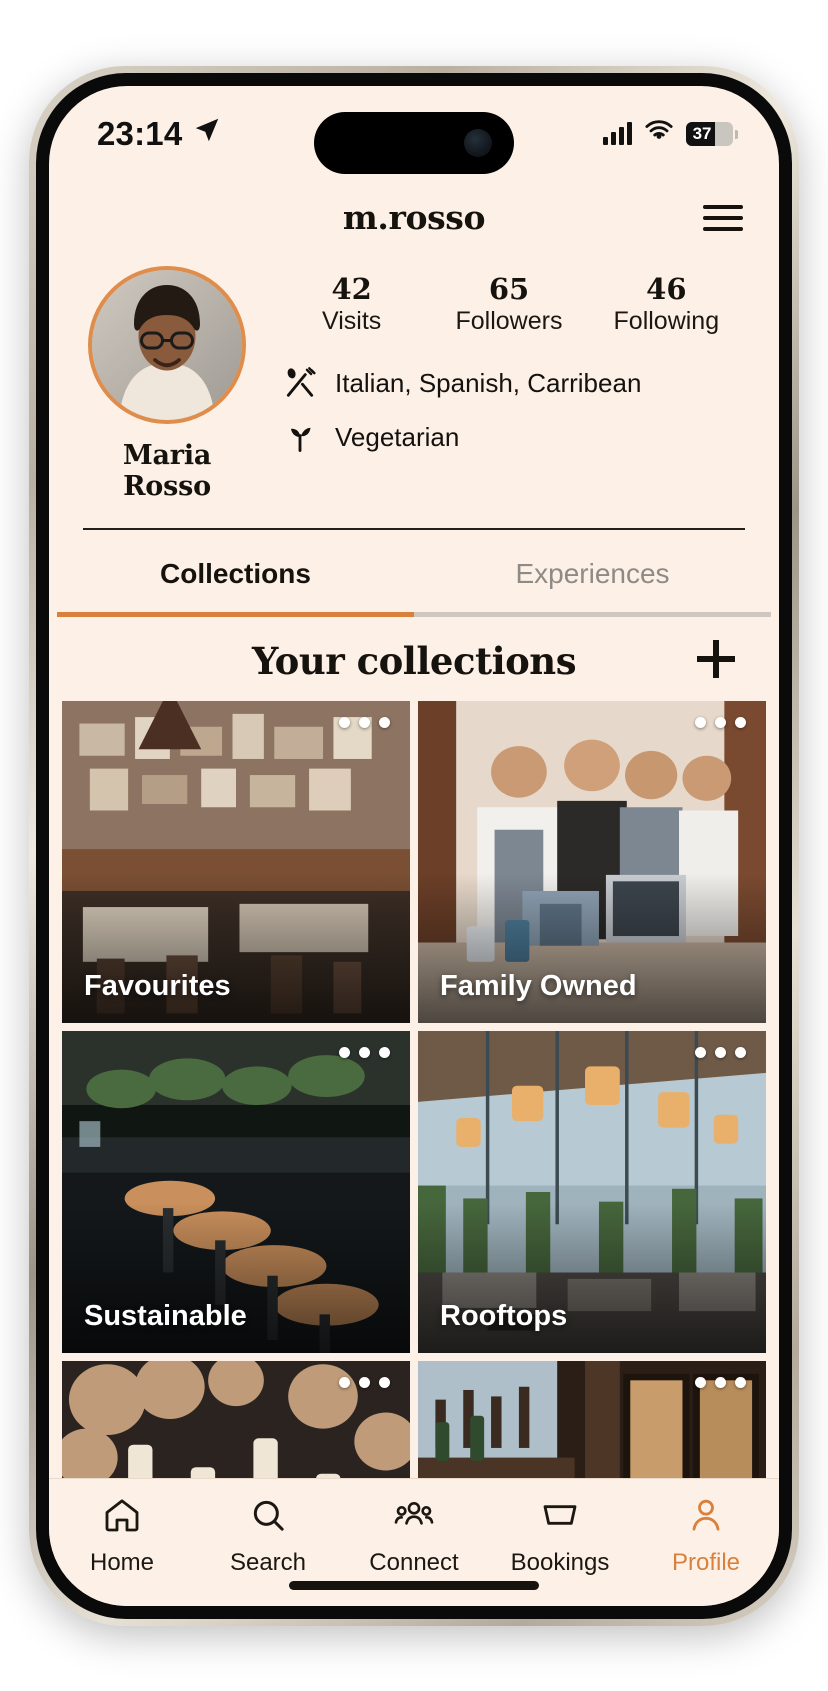  Describe the element at coordinates (268, 1562) in the screenshot. I see `nav-label: Search` at that location.